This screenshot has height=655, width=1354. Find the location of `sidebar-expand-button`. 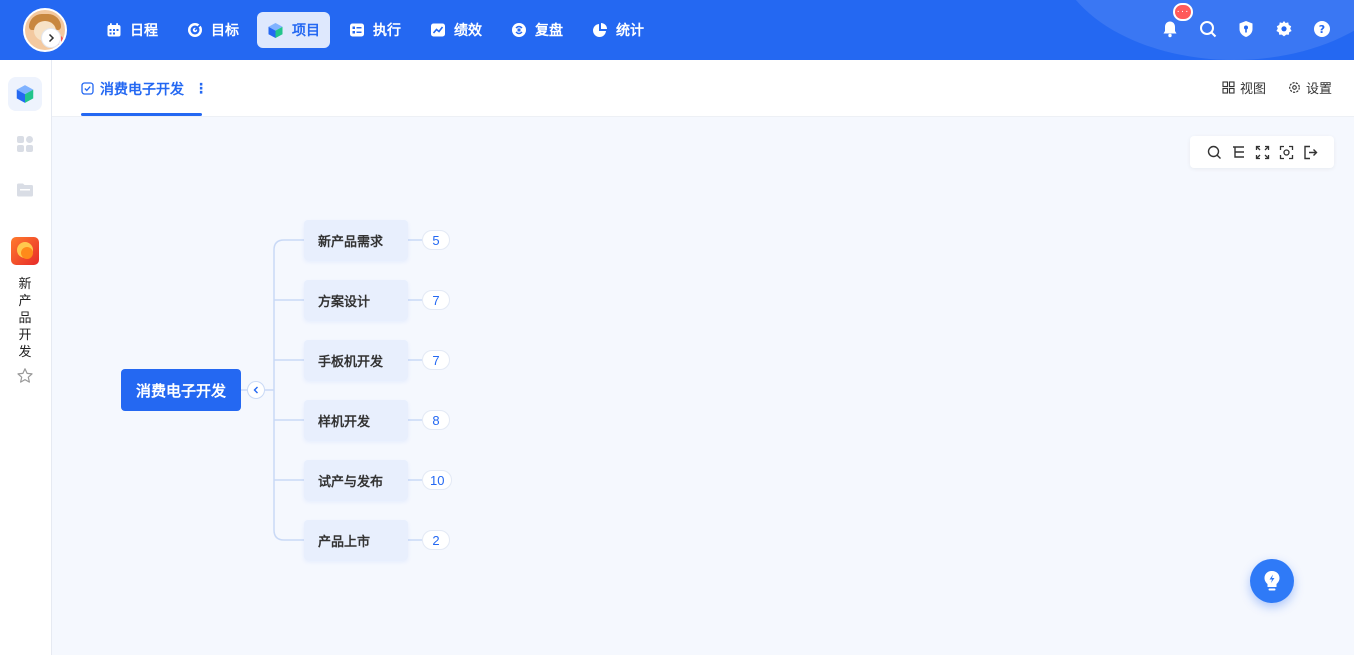

sidebar-expand-button is located at coordinates (51, 38).